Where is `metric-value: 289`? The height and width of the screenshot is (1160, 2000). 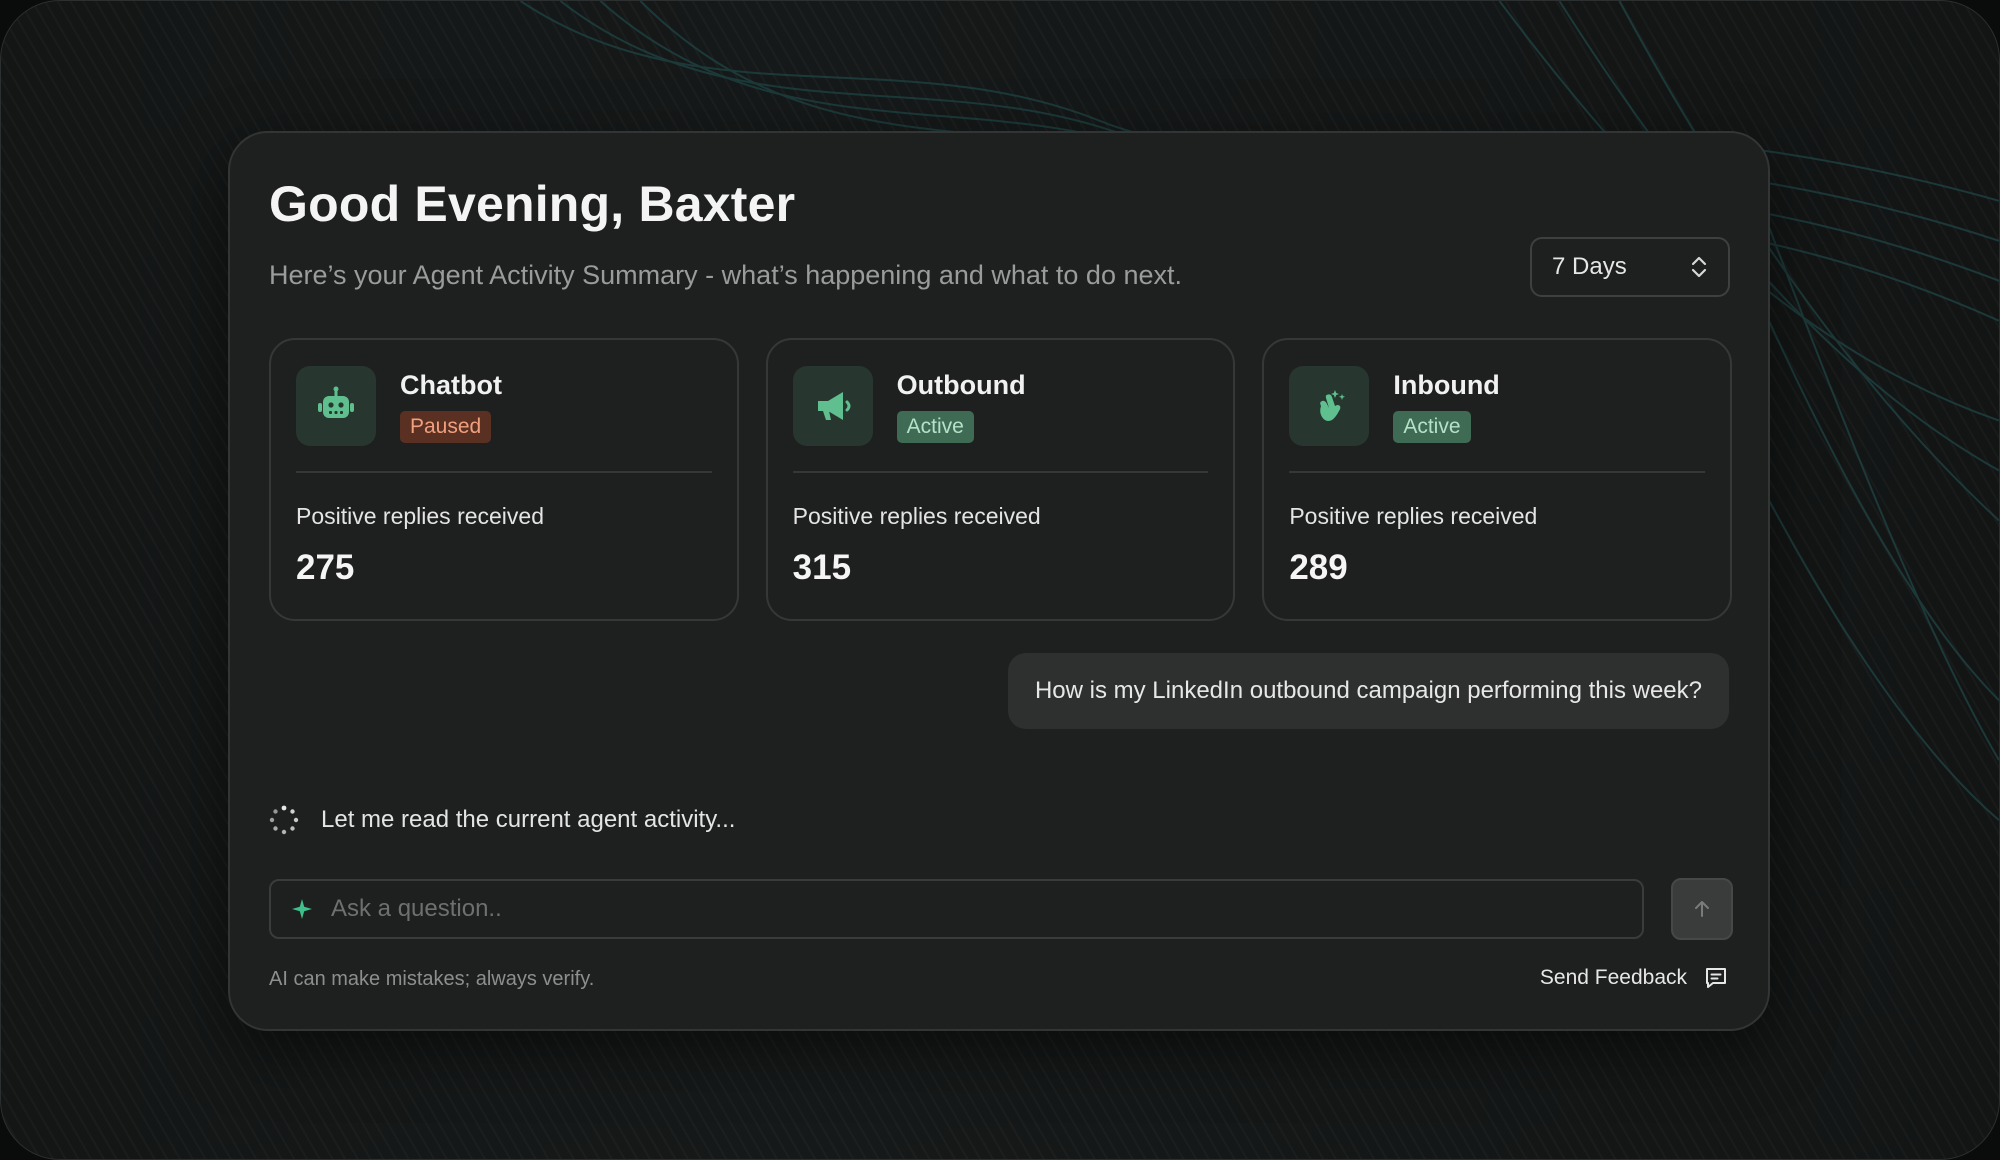 metric-value: 289 is located at coordinates (1318, 567).